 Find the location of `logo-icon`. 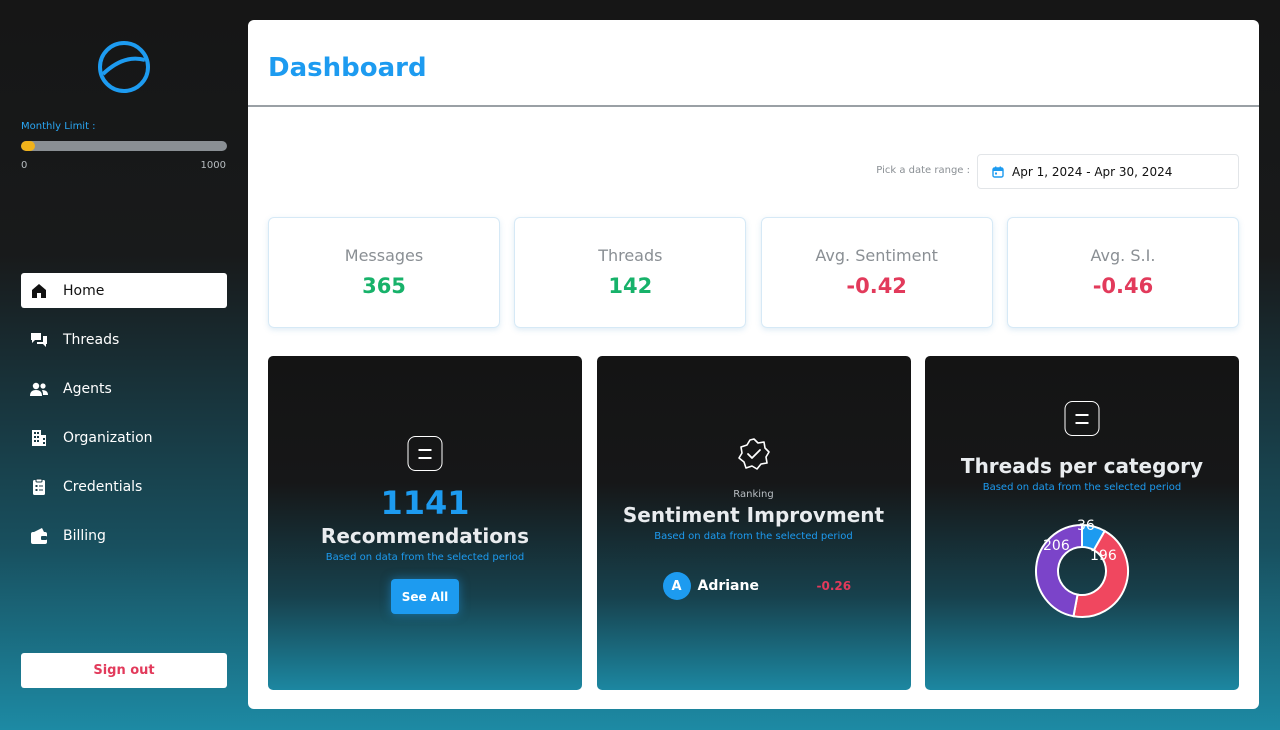

logo-icon is located at coordinates (124, 67).